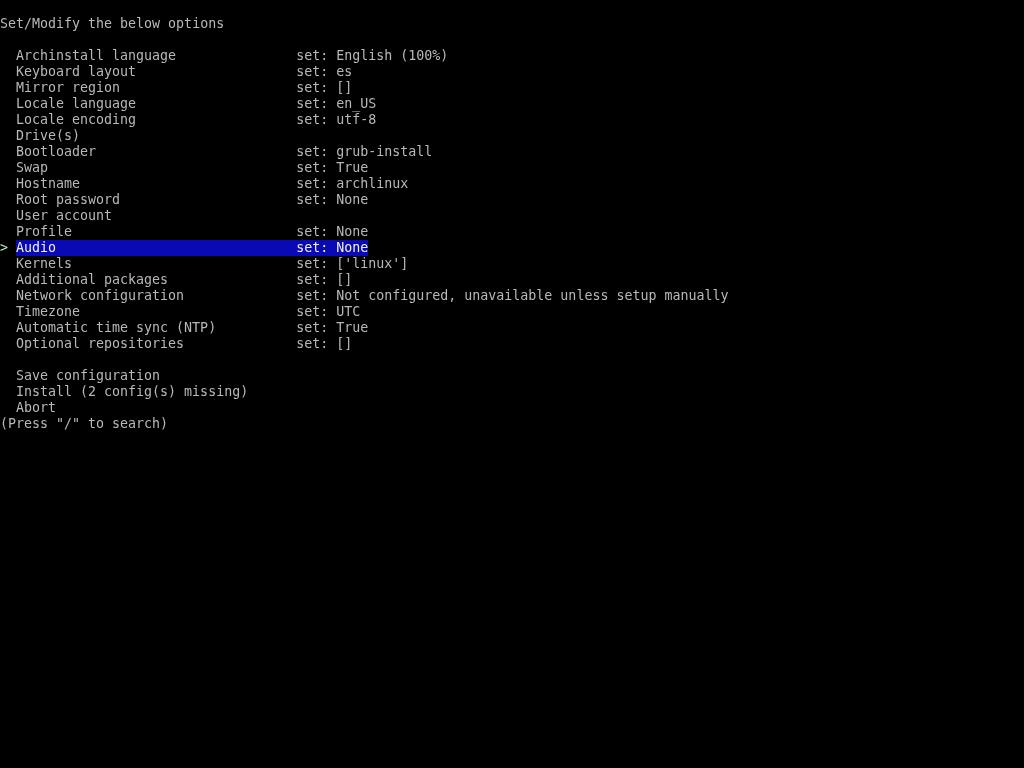 This screenshot has height=768, width=1024. Describe the element at coordinates (352, 184) in the screenshot. I see `option-value: set: archlinux` at that location.